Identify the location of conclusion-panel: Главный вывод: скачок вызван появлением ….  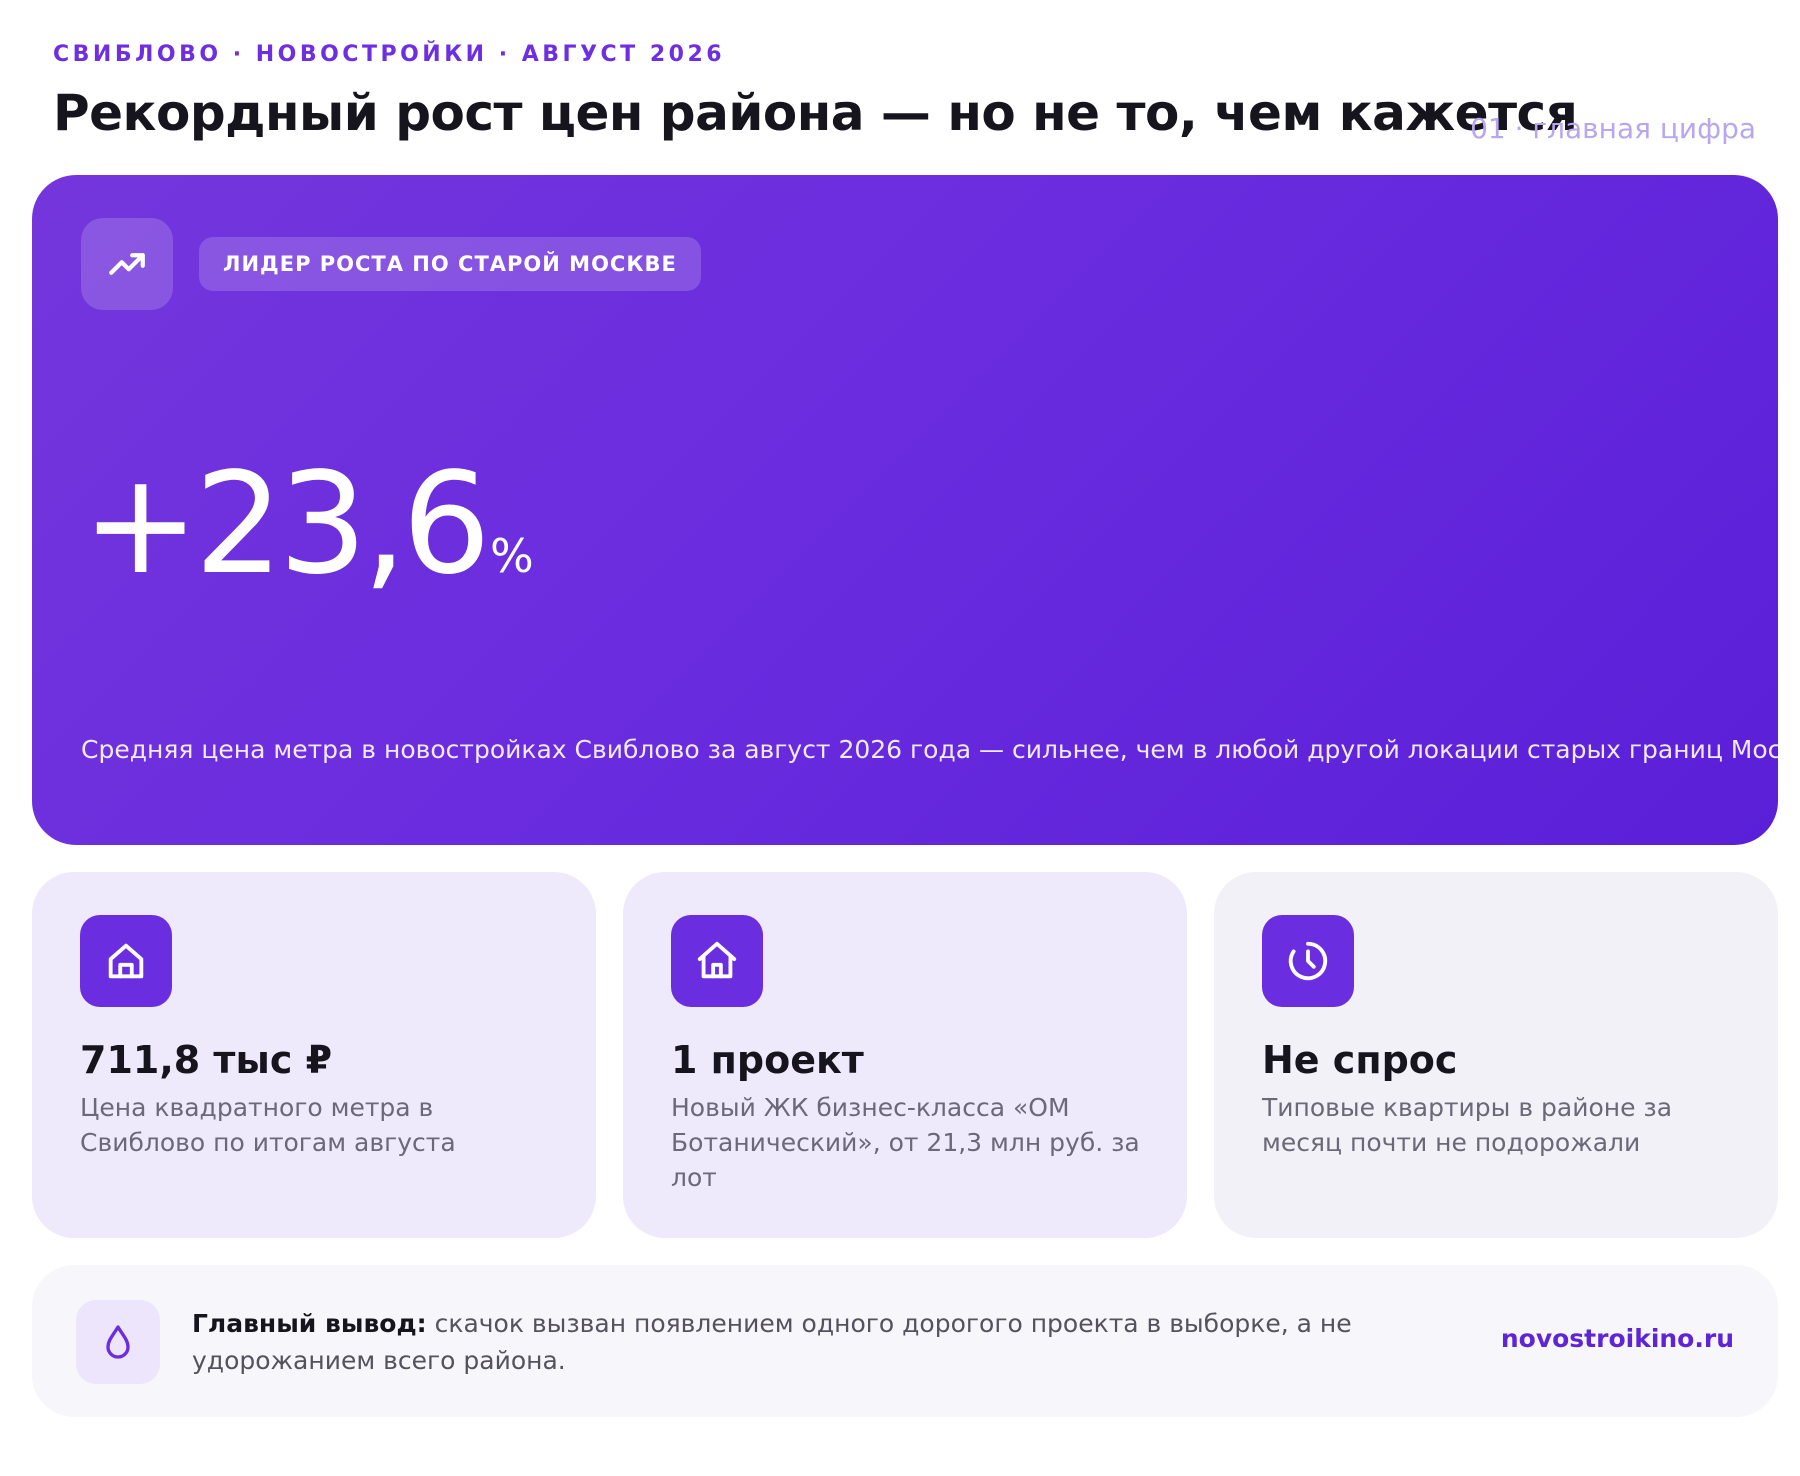
(905, 1341).